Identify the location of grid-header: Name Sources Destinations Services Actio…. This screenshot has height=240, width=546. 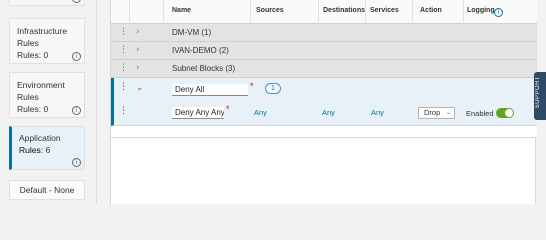
(324, 12).